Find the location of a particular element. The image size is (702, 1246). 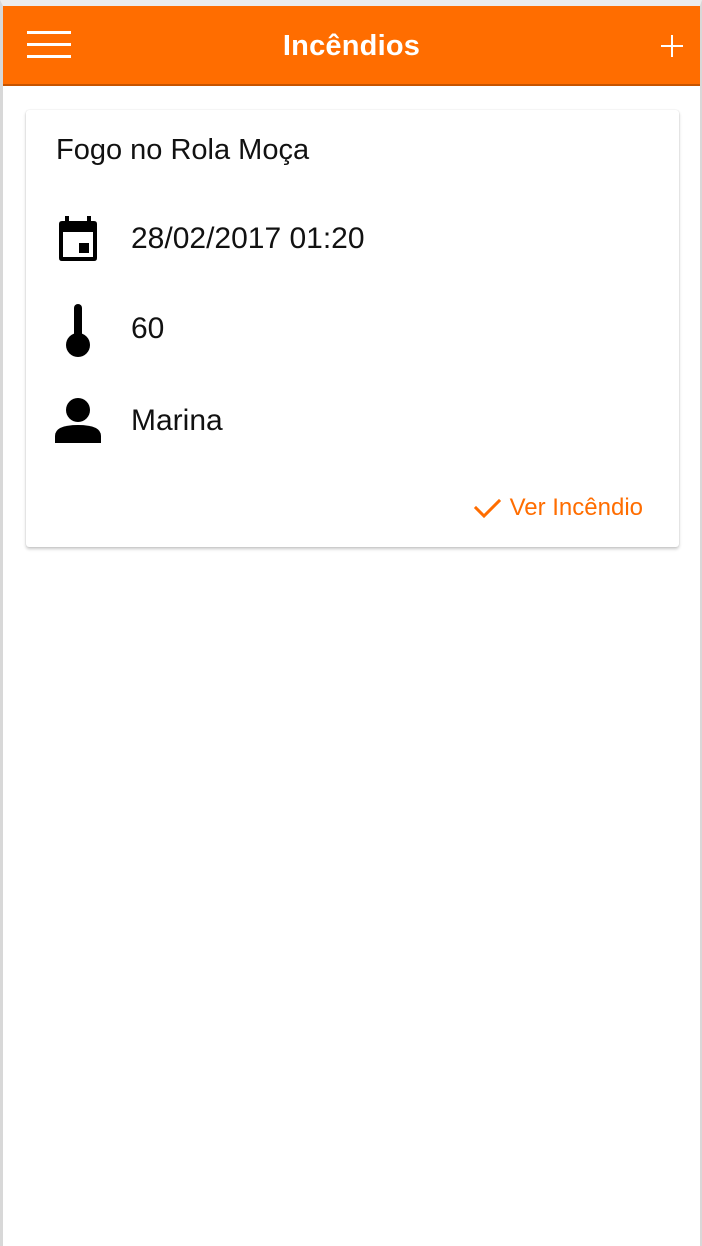

person-icon is located at coordinates (78, 420).